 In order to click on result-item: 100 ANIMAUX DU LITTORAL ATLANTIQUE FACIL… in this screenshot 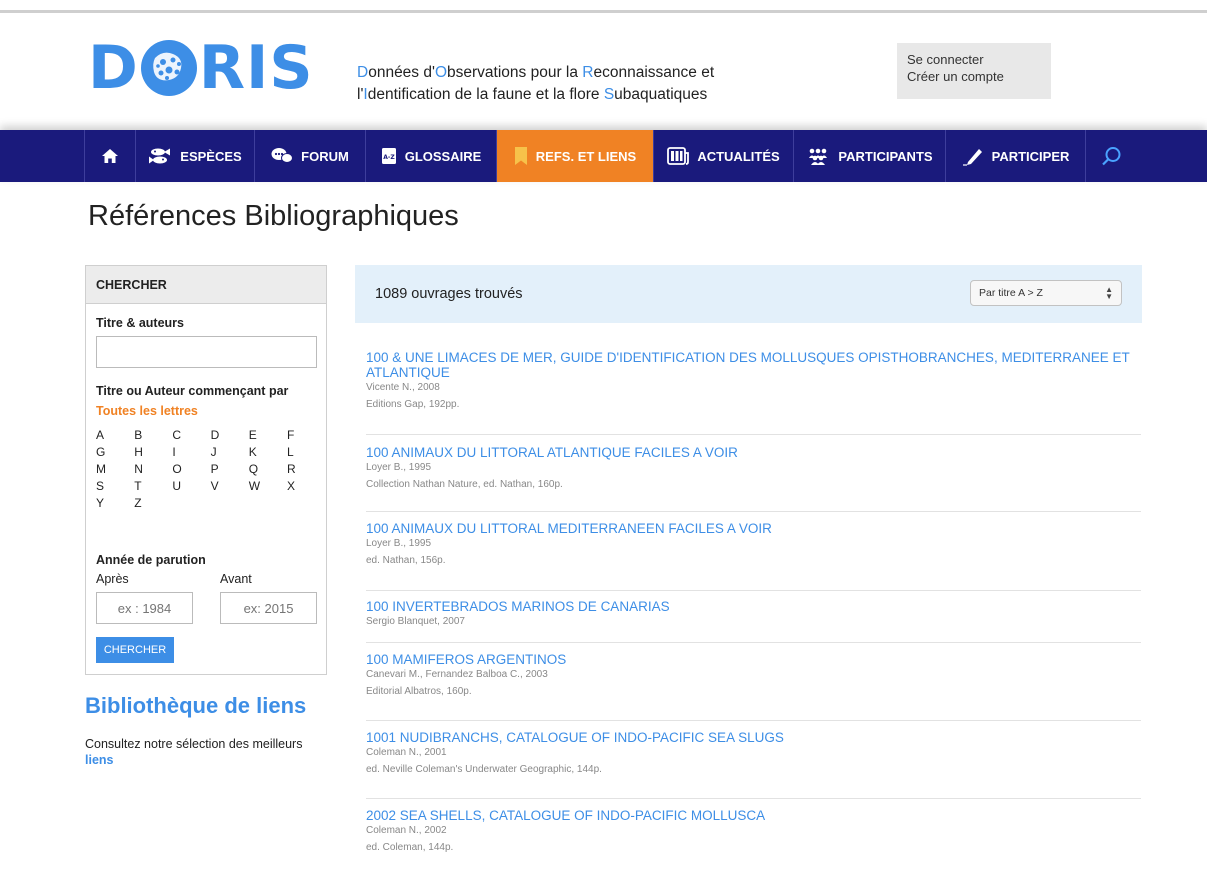, I will do `click(753, 478)`.